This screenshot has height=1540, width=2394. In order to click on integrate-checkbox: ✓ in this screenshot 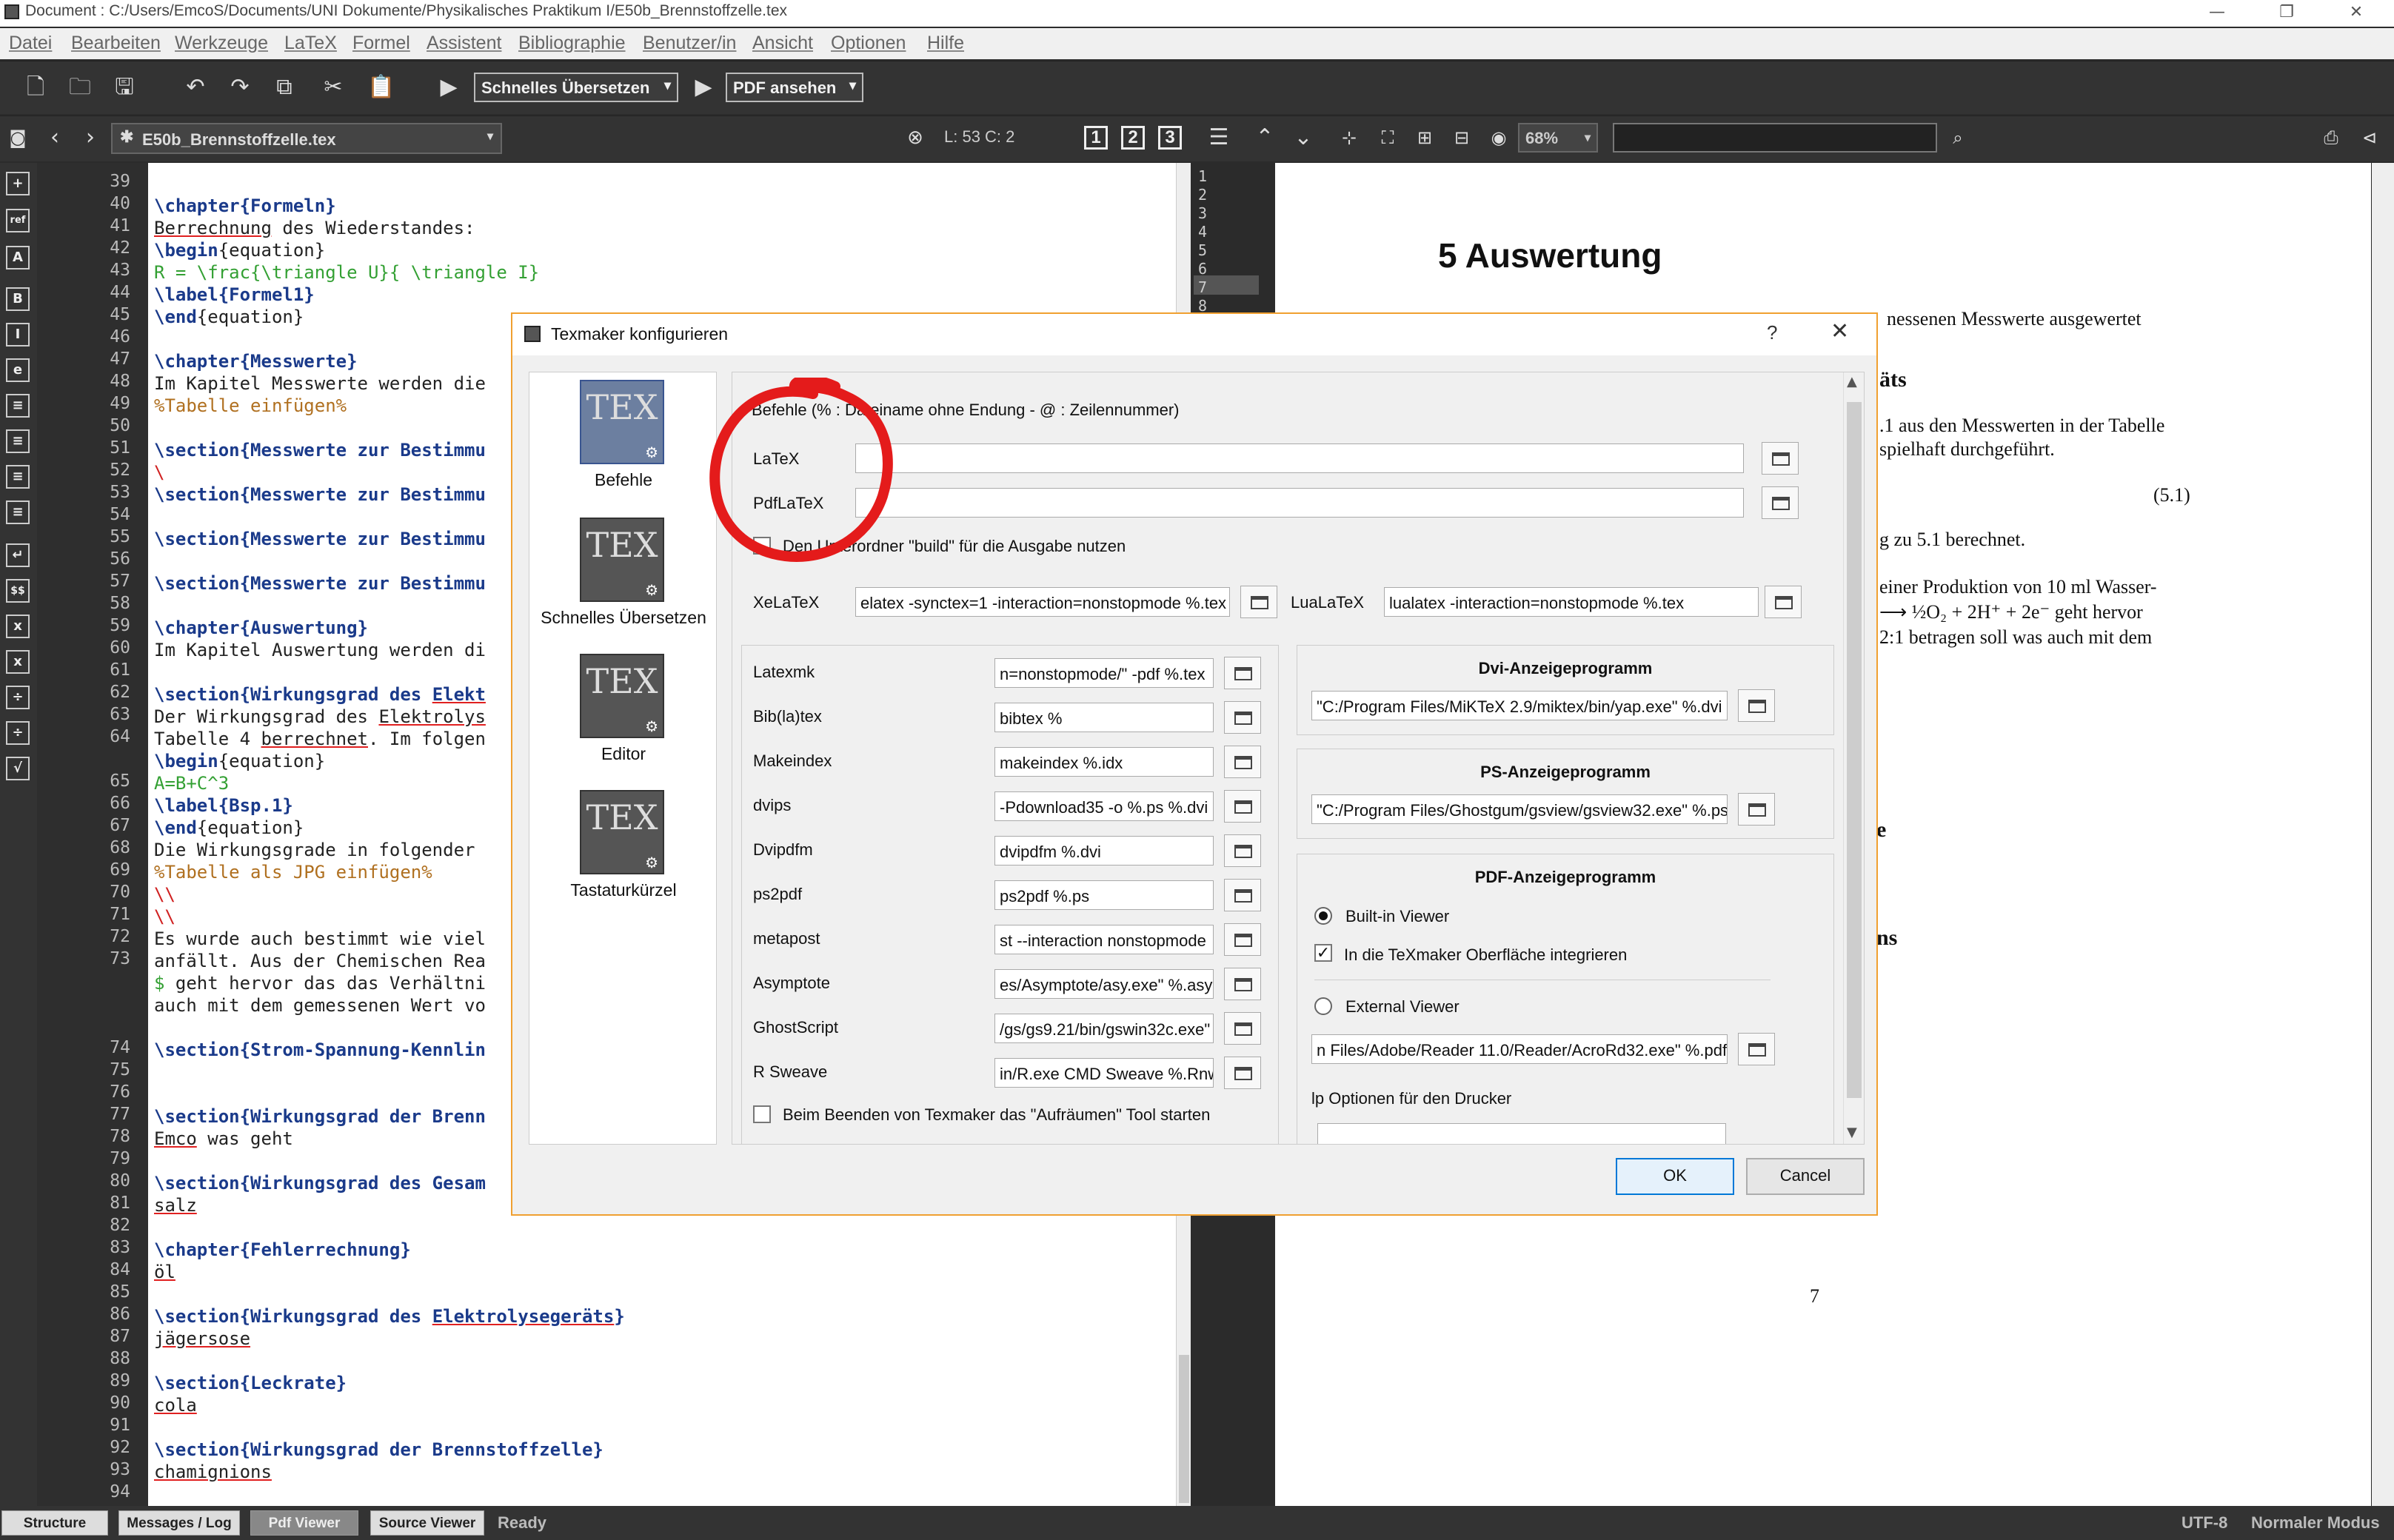, I will do `click(1323, 953)`.